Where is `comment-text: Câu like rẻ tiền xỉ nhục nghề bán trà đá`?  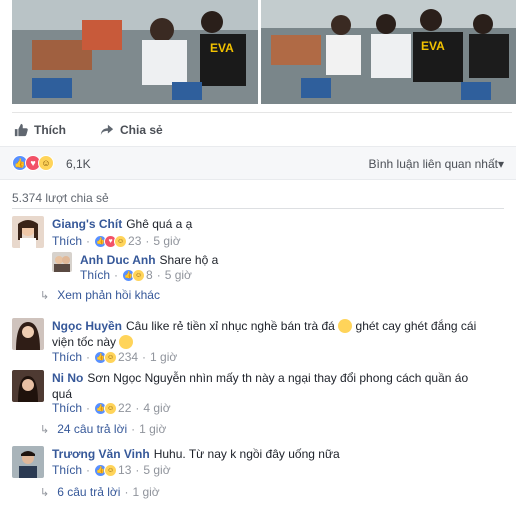 comment-text: Câu like rẻ tiền xỉ nhục nghề bán trà đá is located at coordinates (230, 326).